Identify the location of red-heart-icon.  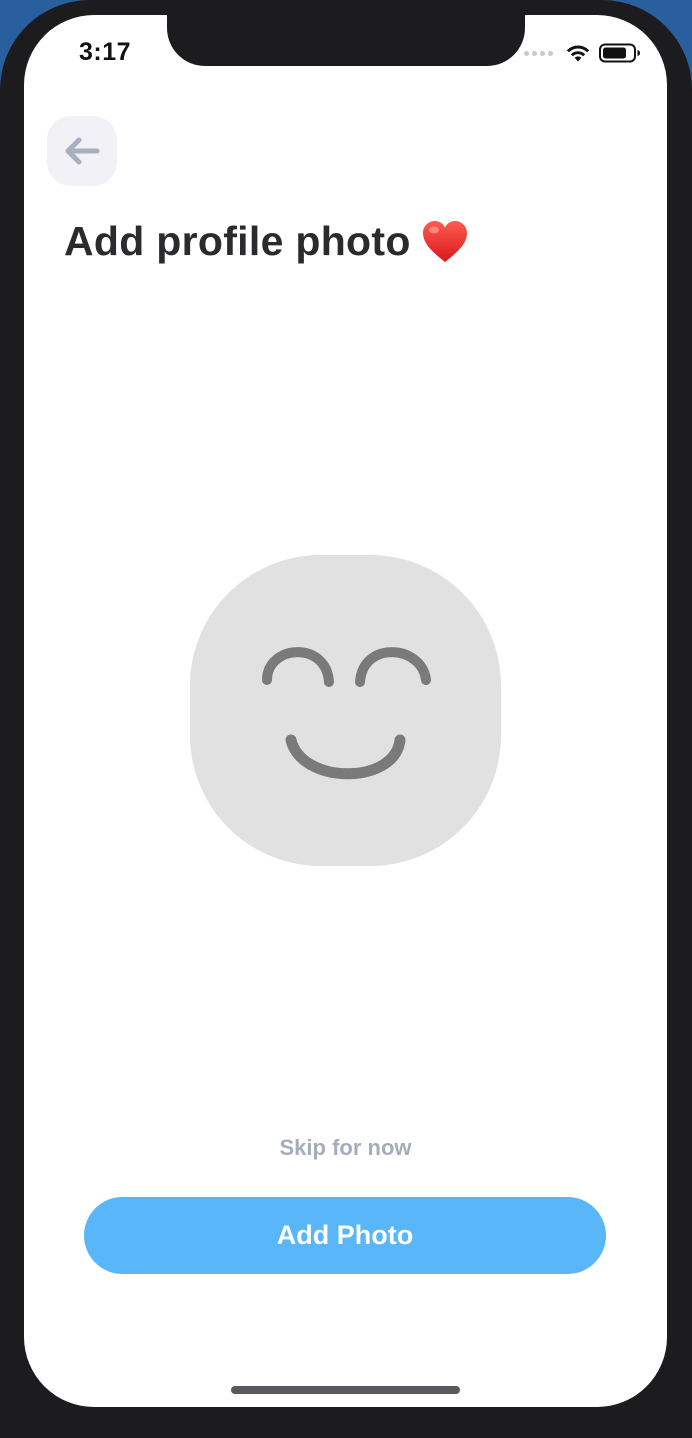
(444, 241).